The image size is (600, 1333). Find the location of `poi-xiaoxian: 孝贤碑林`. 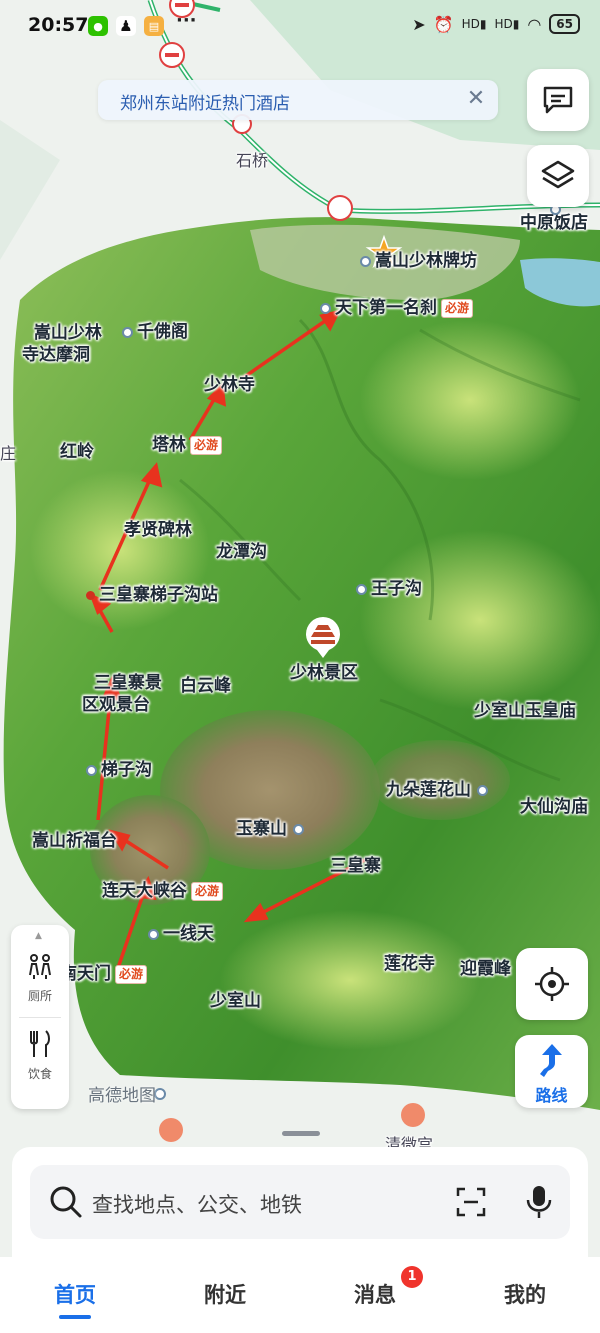

poi-xiaoxian: 孝贤碑林 is located at coordinates (158, 530).